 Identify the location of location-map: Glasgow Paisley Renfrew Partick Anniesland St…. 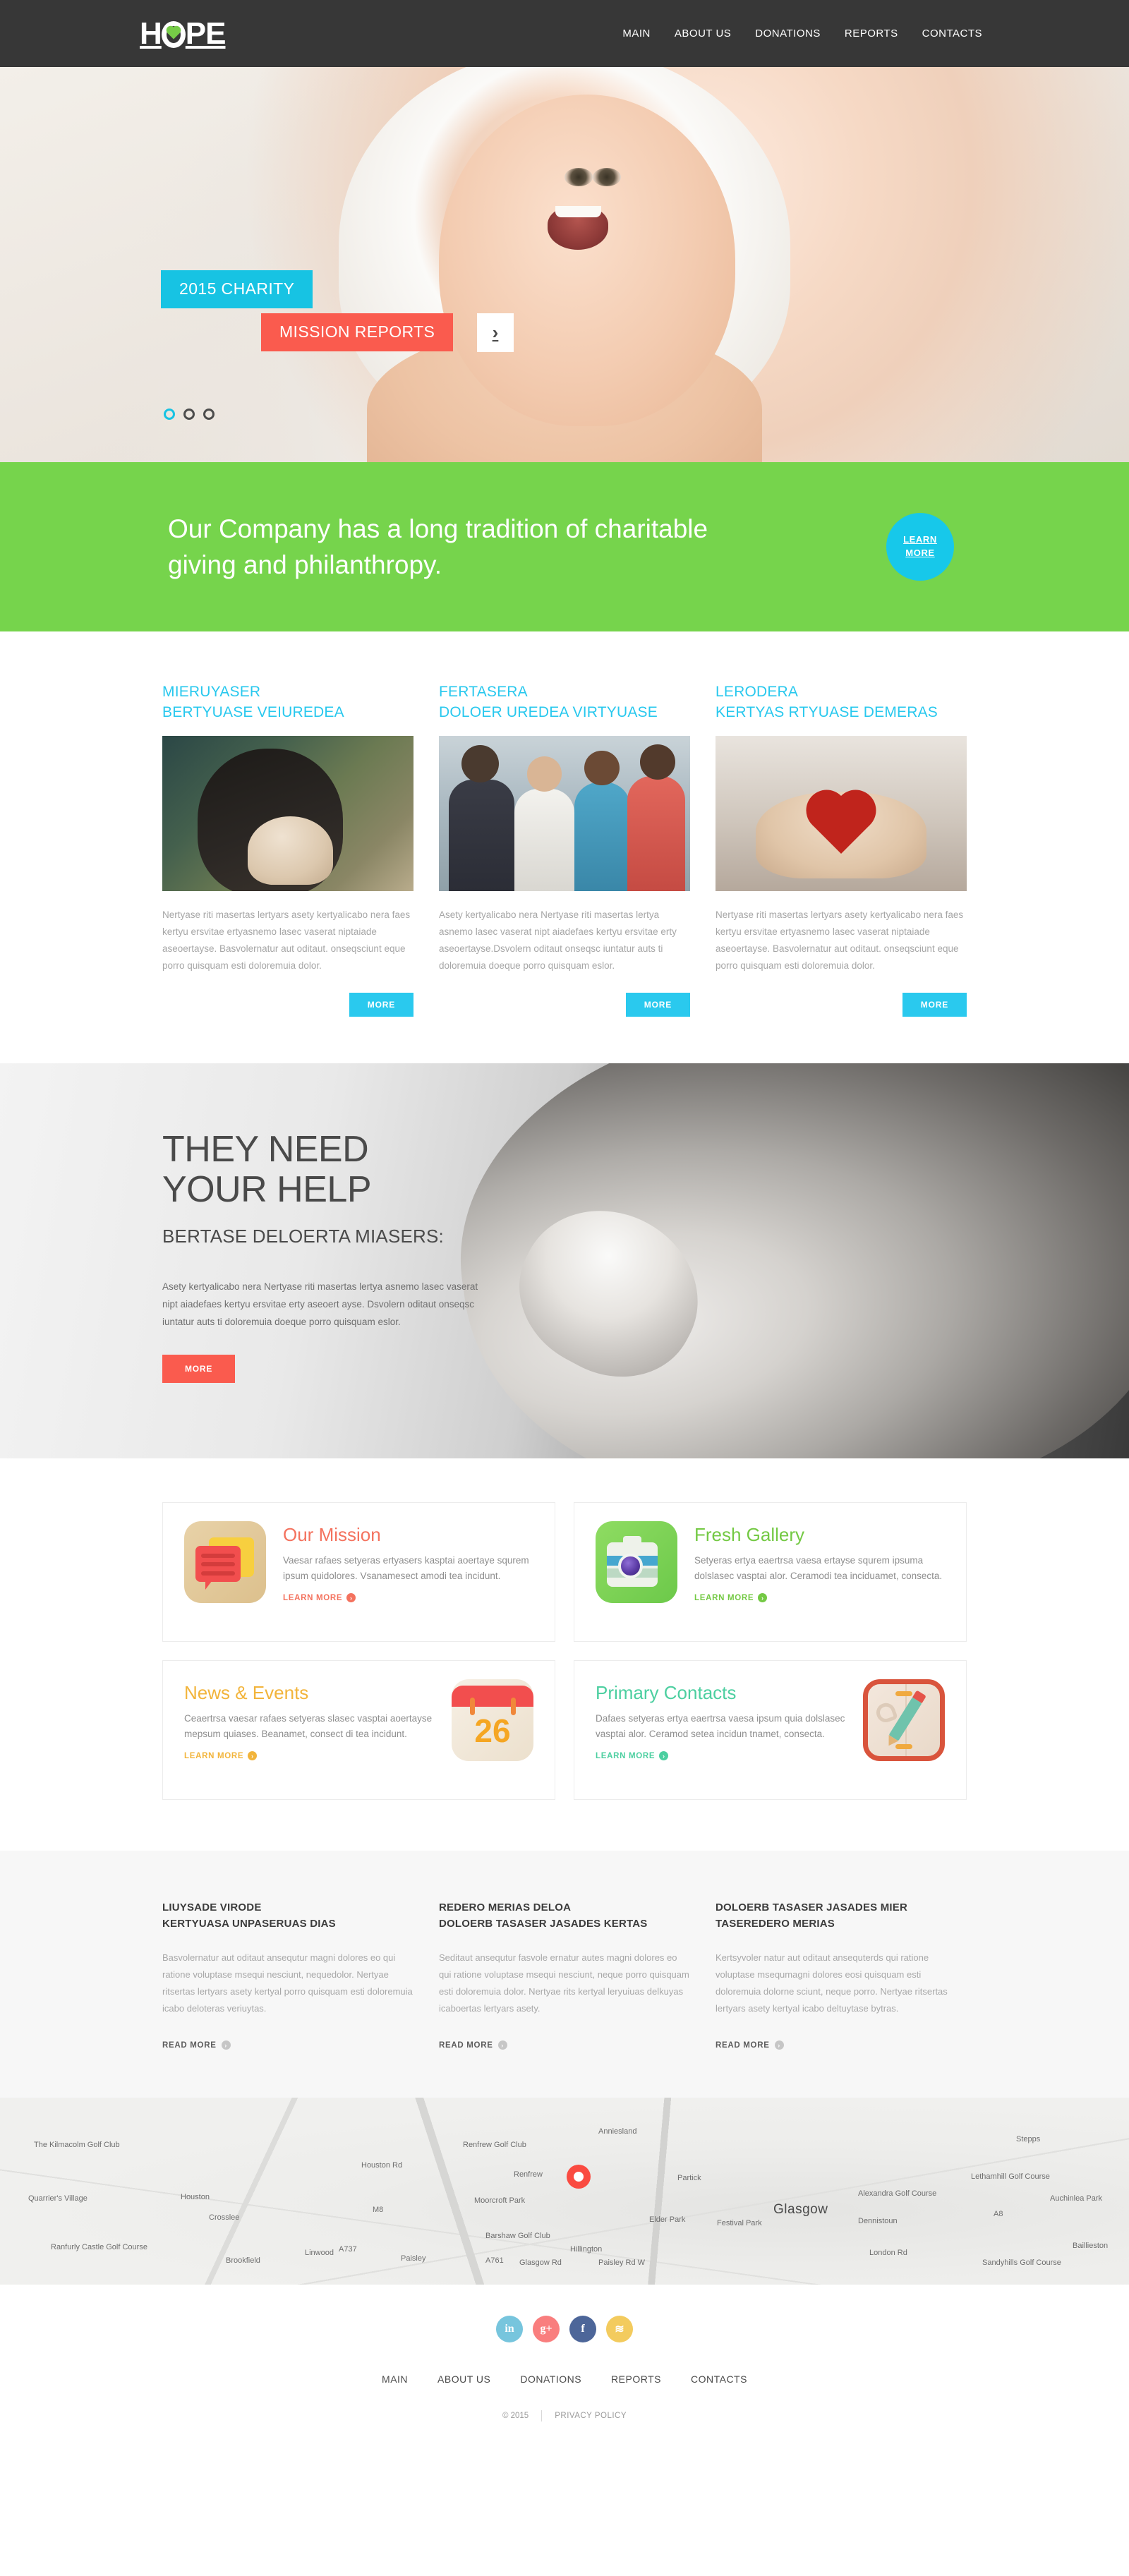
(564, 2191).